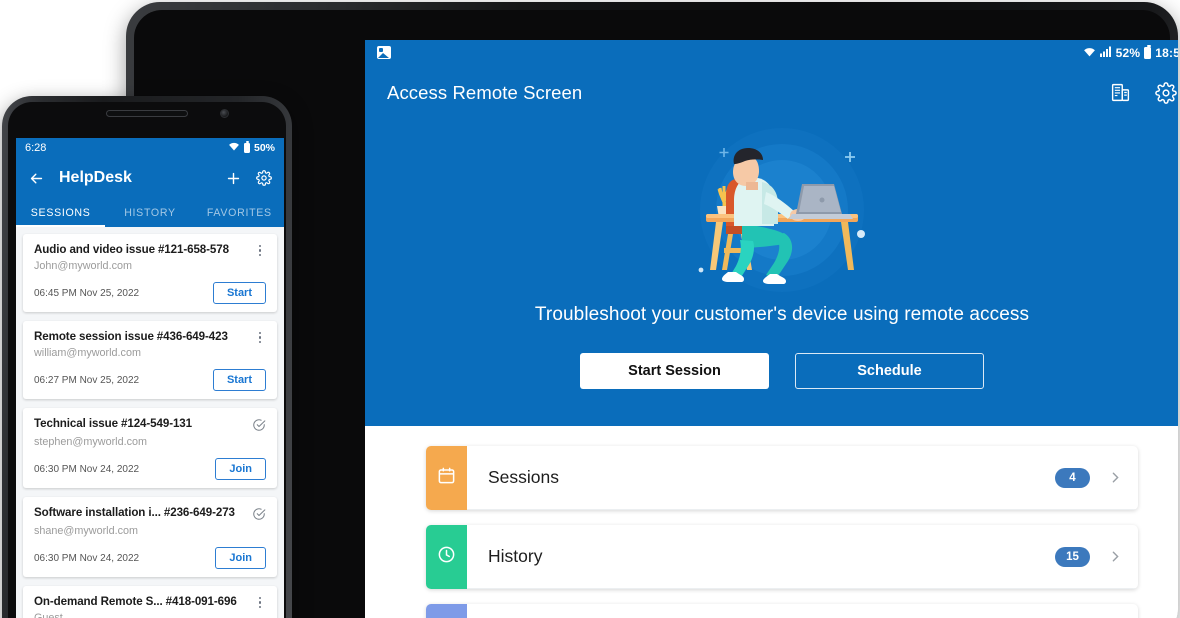 The height and width of the screenshot is (618, 1180). What do you see at coordinates (264, 147) in the screenshot?
I see `phone-battery-percent: 50%` at bounding box center [264, 147].